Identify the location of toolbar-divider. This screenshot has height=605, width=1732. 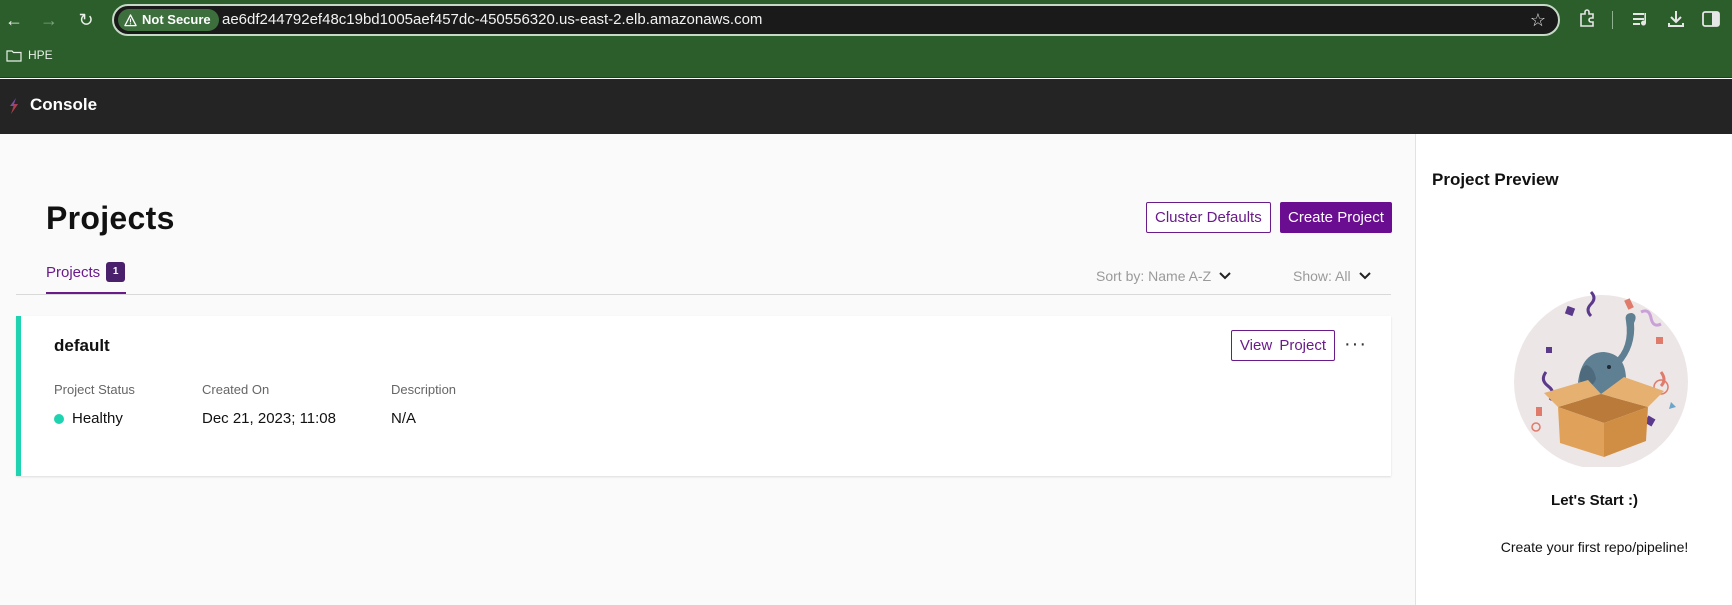
(1612, 20).